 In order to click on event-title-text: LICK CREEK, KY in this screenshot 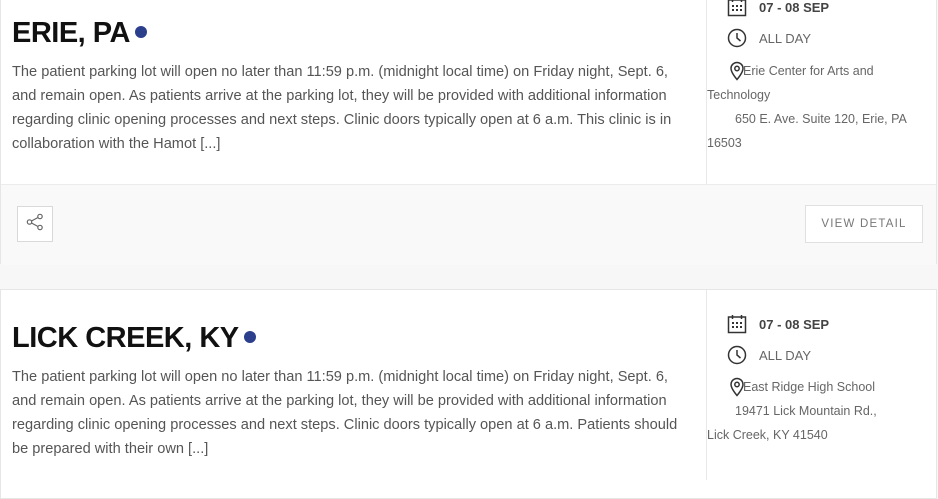, I will do `click(125, 338)`.